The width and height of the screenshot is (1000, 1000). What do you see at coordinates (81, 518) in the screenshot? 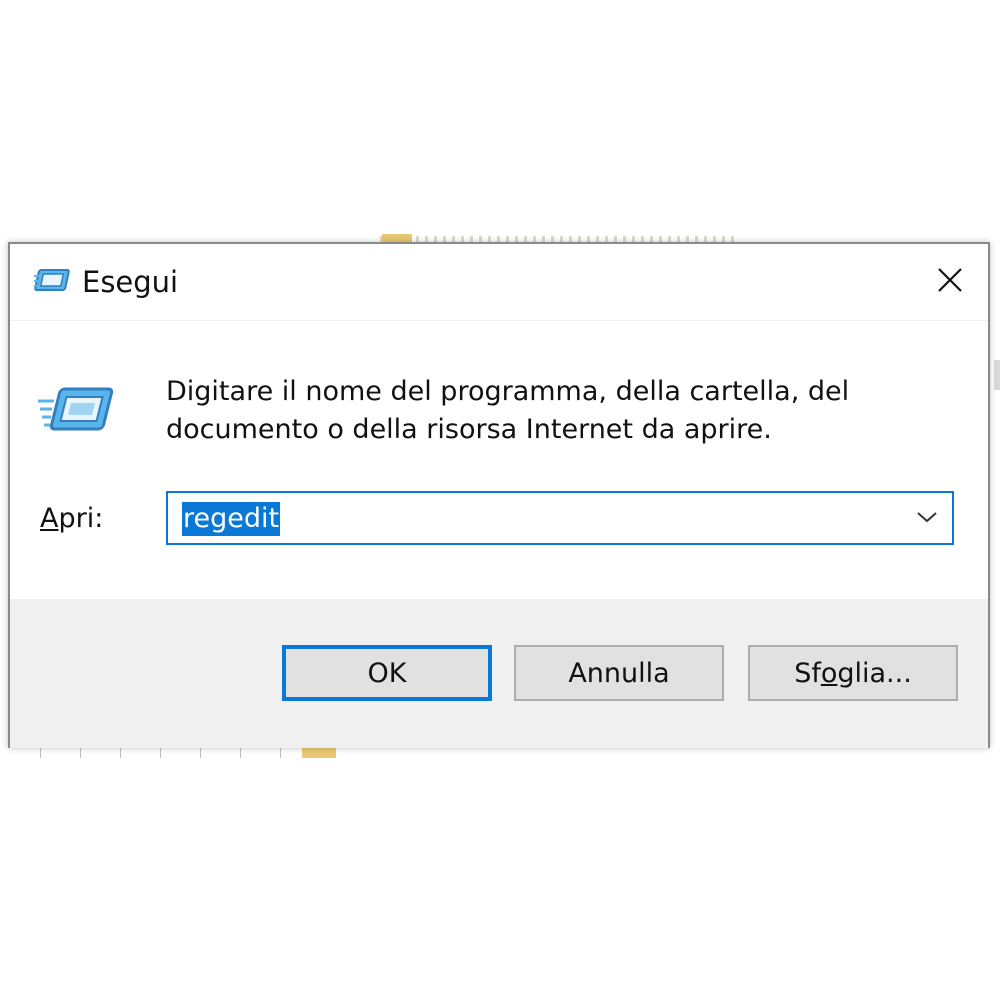
I see `open-label-text: pri:` at bounding box center [81, 518].